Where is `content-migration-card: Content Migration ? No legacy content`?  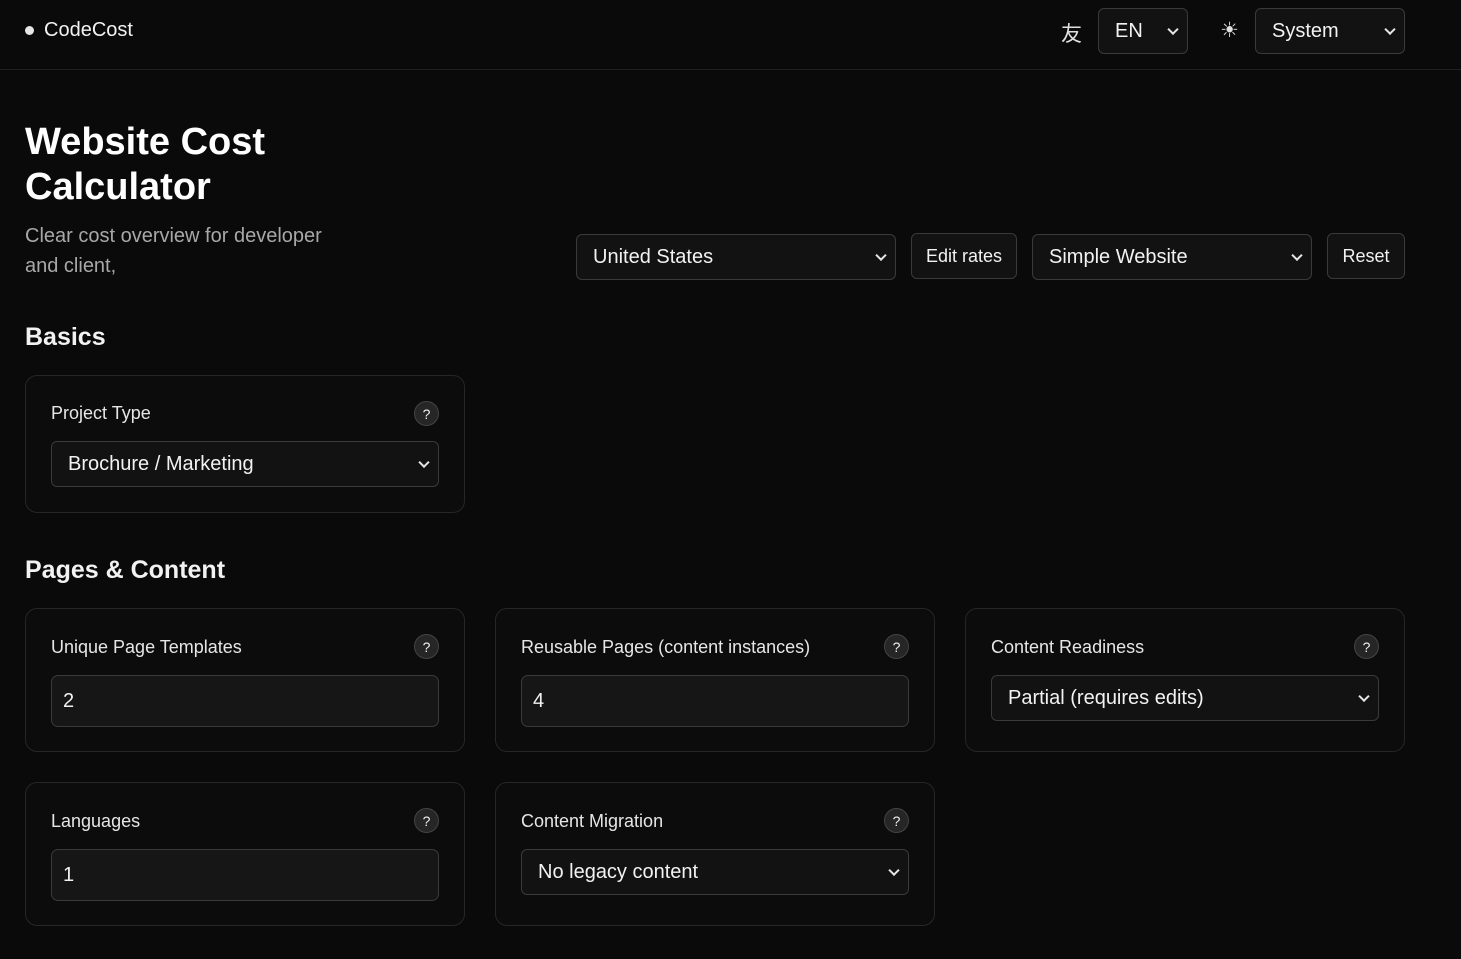
content-migration-card: Content Migration ? No legacy content is located at coordinates (715, 854).